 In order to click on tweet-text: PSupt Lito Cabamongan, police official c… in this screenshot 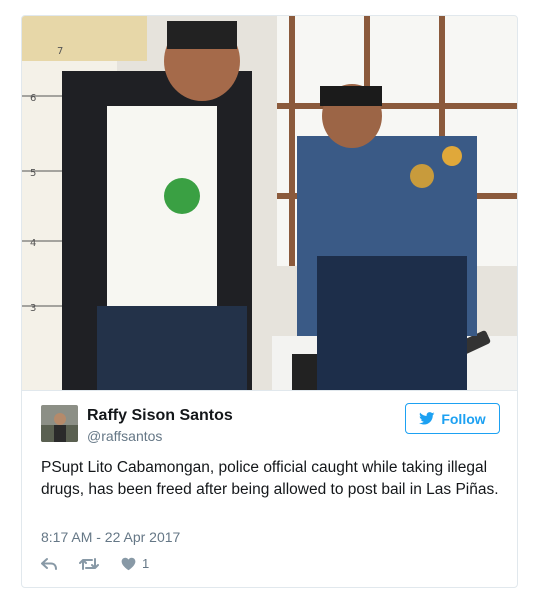, I will do `click(270, 478)`.